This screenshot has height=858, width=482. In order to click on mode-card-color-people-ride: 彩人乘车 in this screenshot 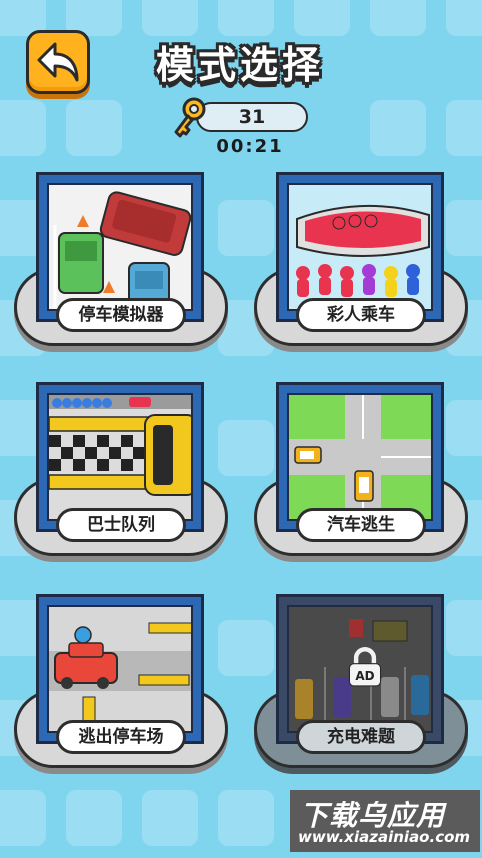, I will do `click(361, 261)`.